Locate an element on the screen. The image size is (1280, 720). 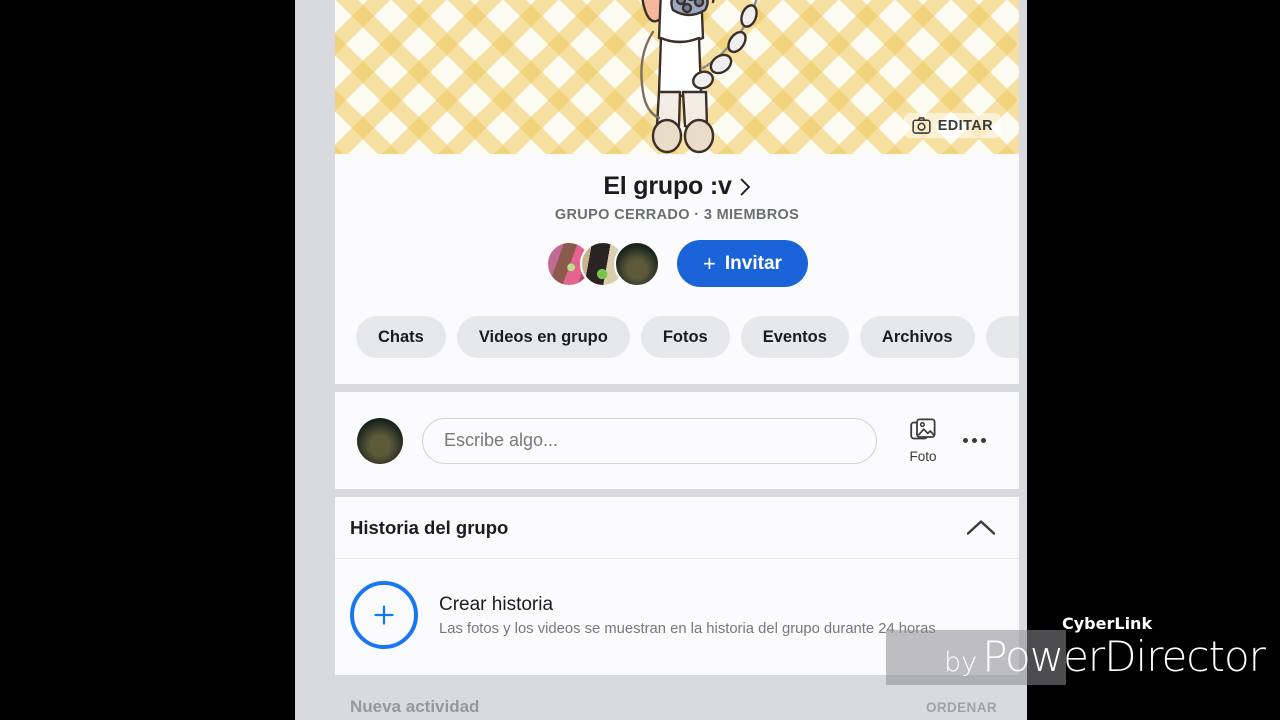
feed-activity-label: Nueva actividad is located at coordinates (415, 706).